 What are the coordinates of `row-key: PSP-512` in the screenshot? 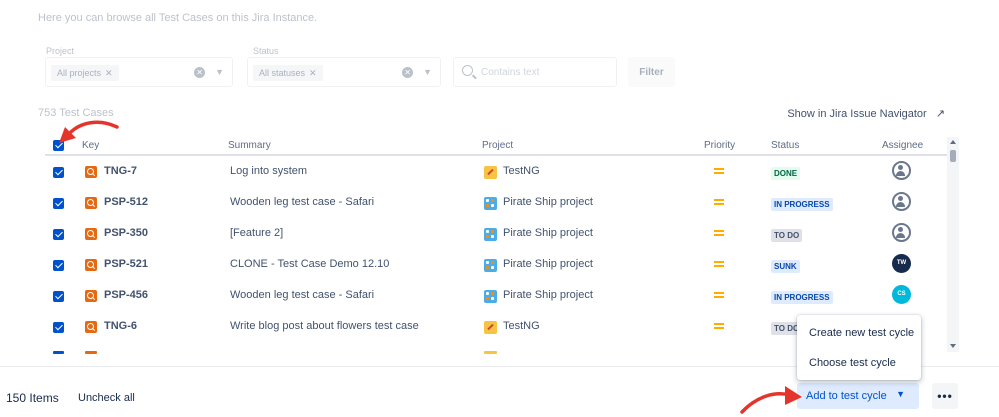 It's located at (126, 202).